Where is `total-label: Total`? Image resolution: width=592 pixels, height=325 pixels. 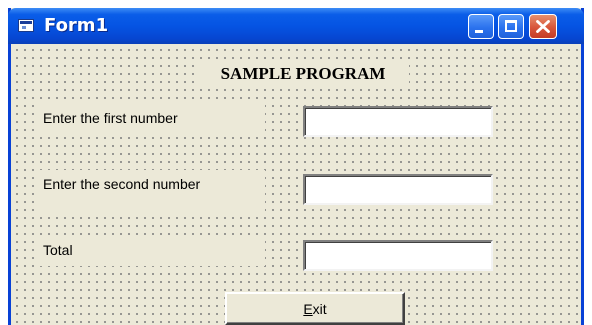 total-label: Total is located at coordinates (152, 251).